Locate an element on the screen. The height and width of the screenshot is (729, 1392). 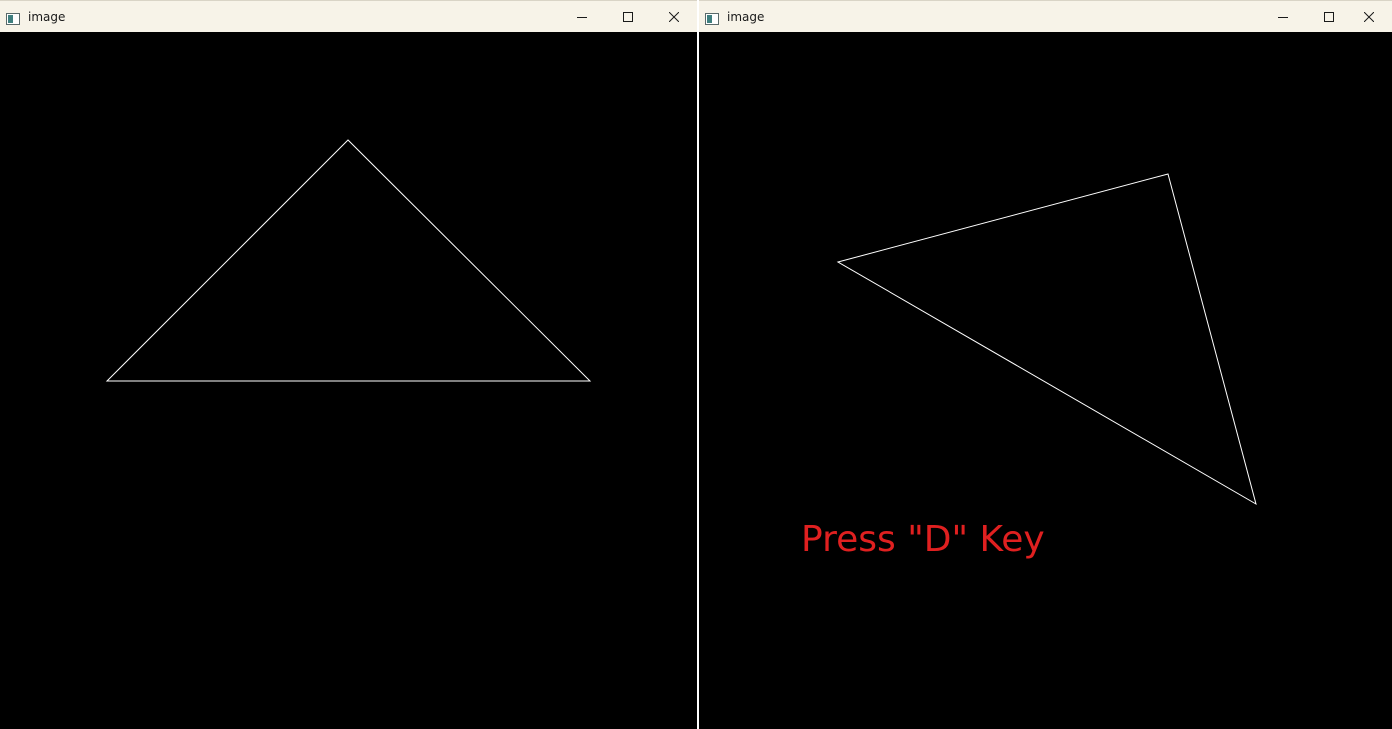
maximize-button is located at coordinates (628, 17).